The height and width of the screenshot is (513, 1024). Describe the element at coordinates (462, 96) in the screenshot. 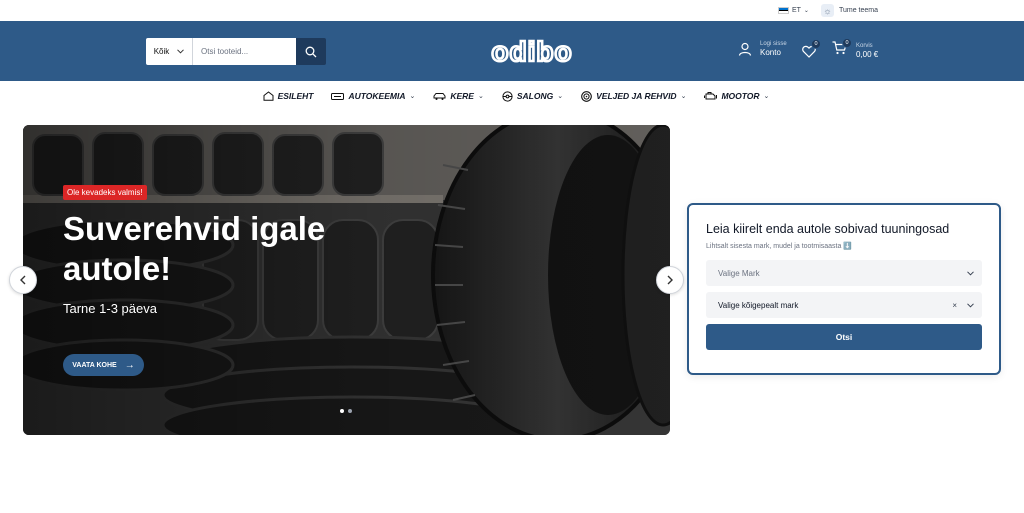

I see `nav-label: KERE` at that location.